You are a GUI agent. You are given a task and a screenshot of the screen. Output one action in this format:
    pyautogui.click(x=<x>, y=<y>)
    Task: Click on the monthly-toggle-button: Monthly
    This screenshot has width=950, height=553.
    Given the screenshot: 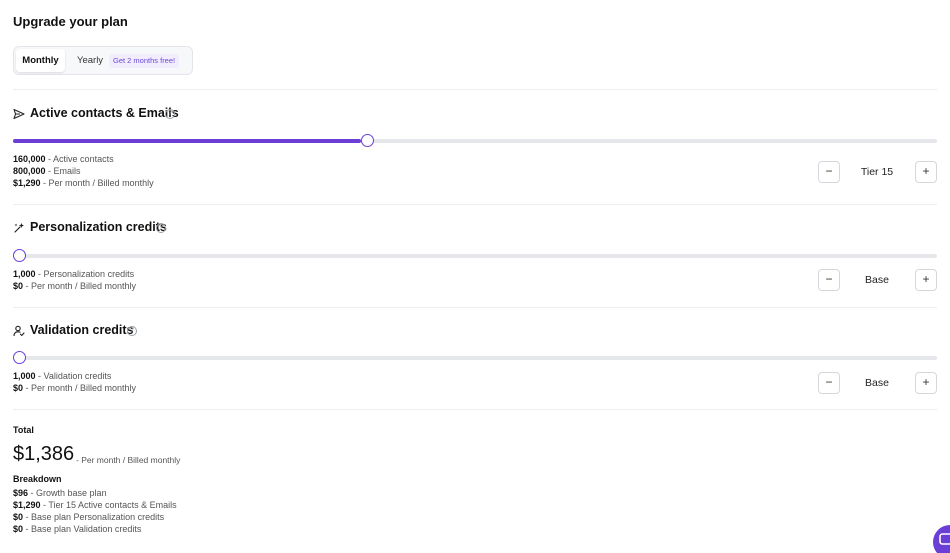 What is the action you would take?
    pyautogui.click(x=40, y=60)
    